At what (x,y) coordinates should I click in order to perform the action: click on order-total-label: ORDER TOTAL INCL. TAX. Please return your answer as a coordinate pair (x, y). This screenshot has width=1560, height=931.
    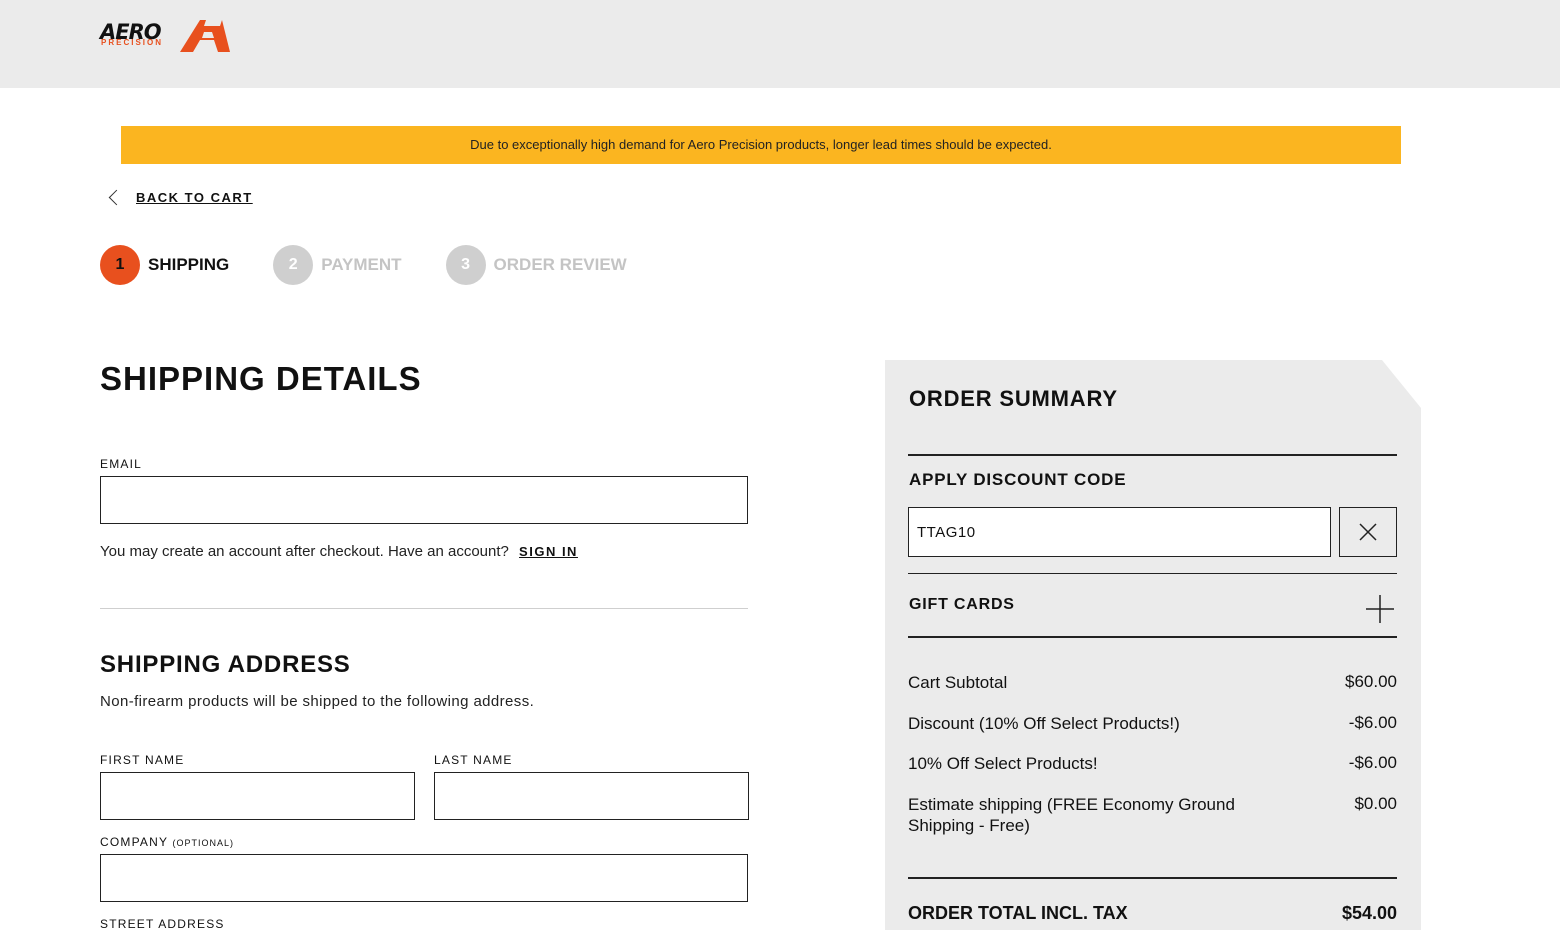
    Looking at the image, I should click on (1018, 913).